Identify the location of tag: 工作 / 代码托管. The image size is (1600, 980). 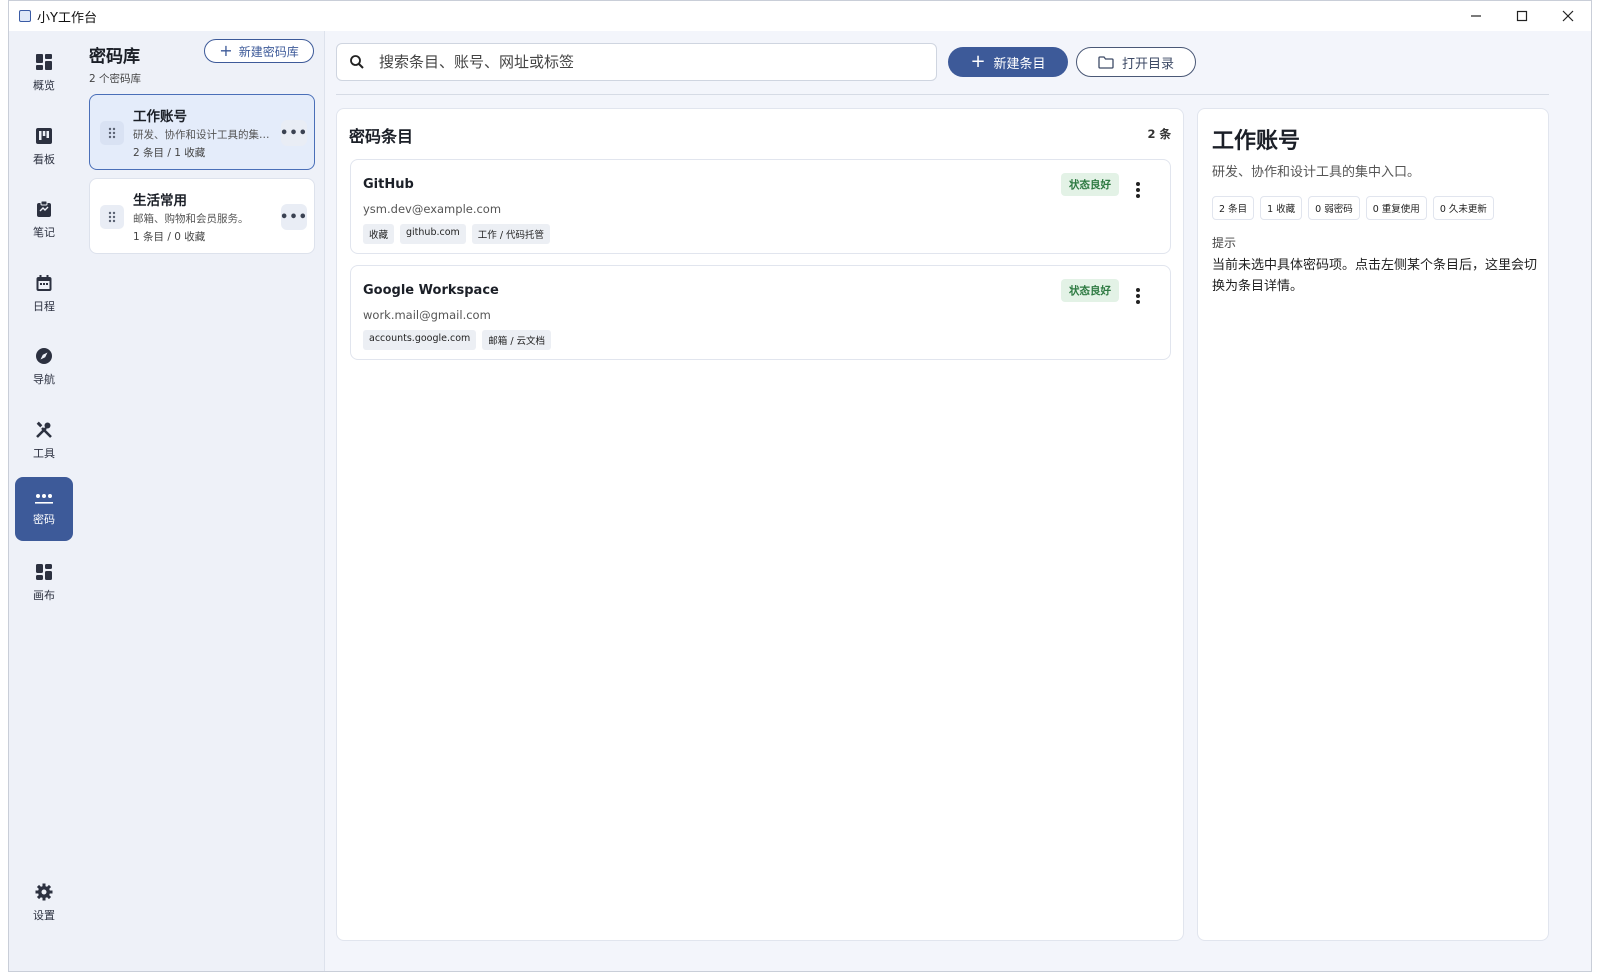
(511, 234).